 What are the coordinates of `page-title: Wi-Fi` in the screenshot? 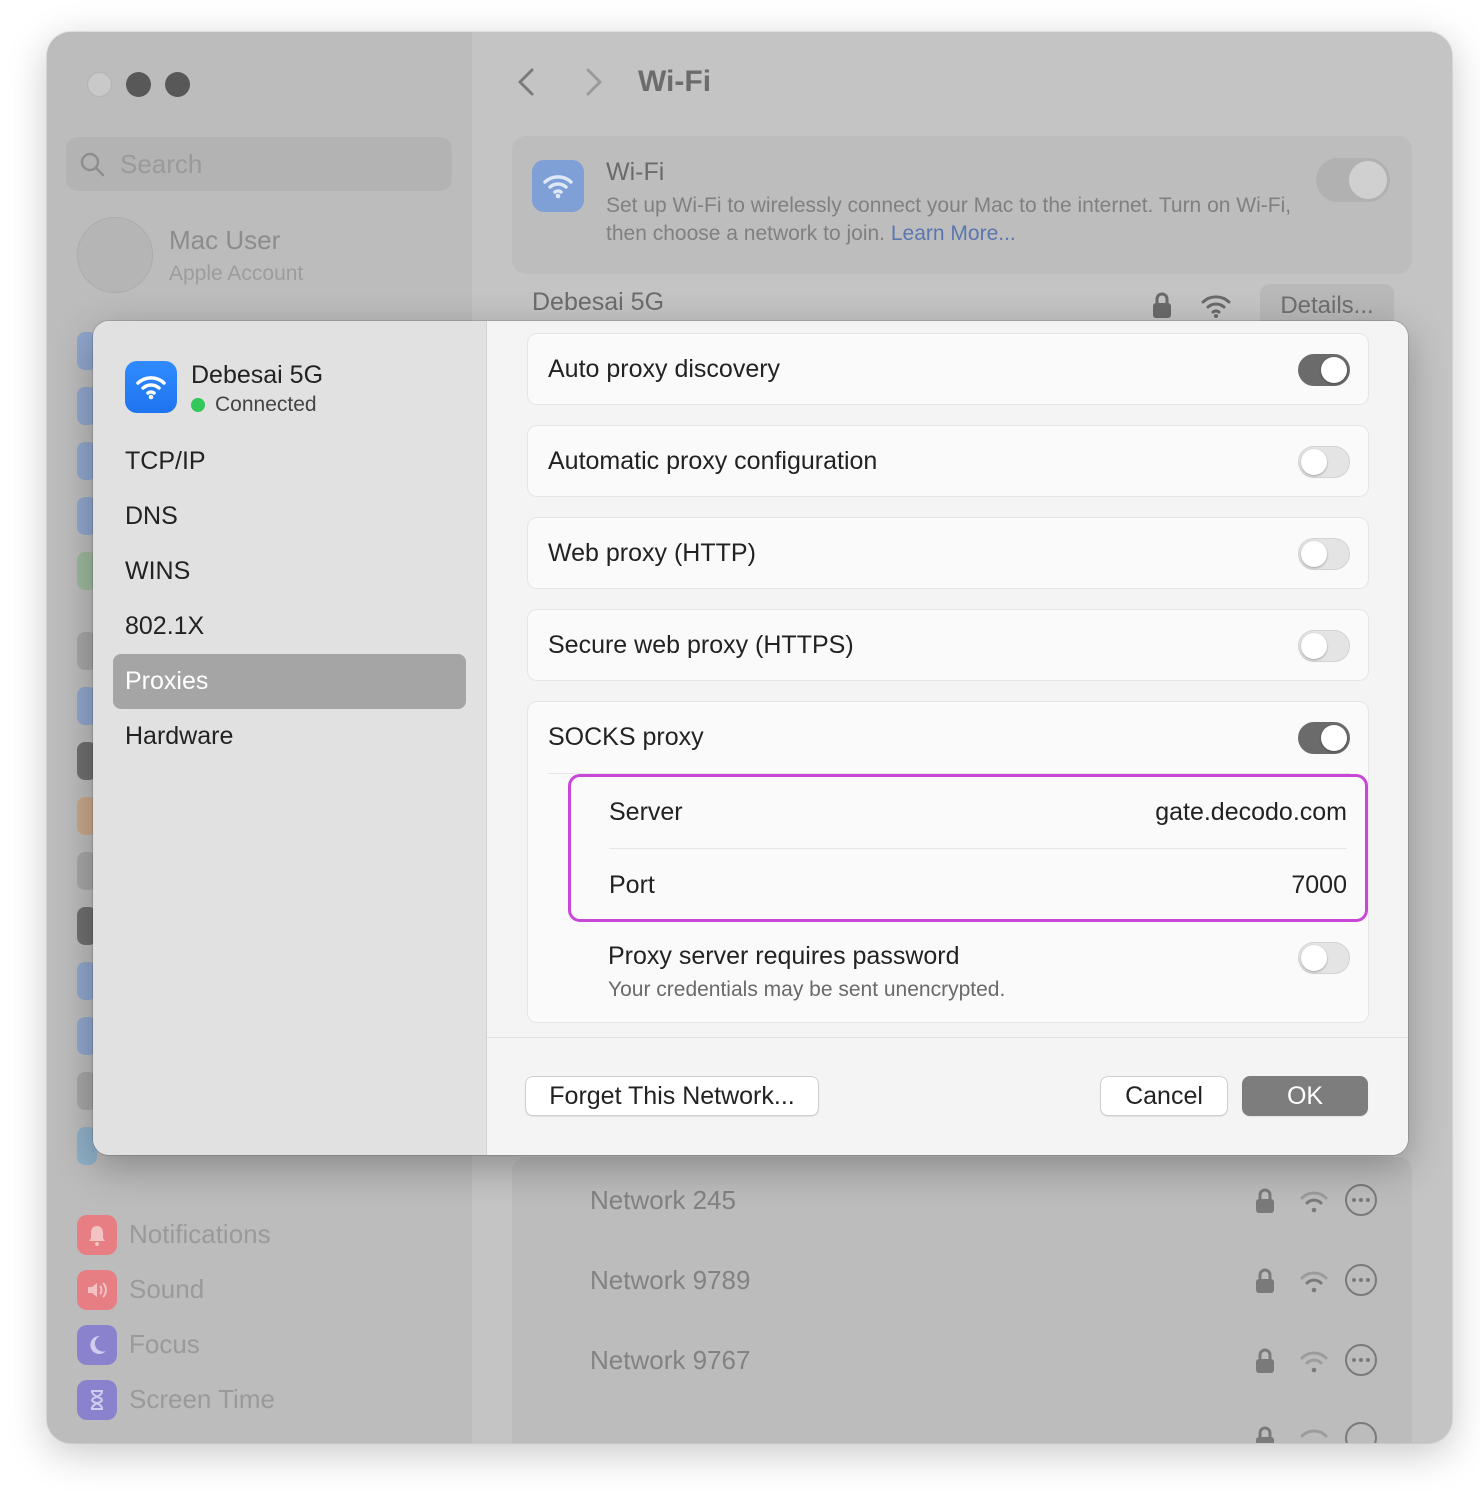 It's located at (675, 81).